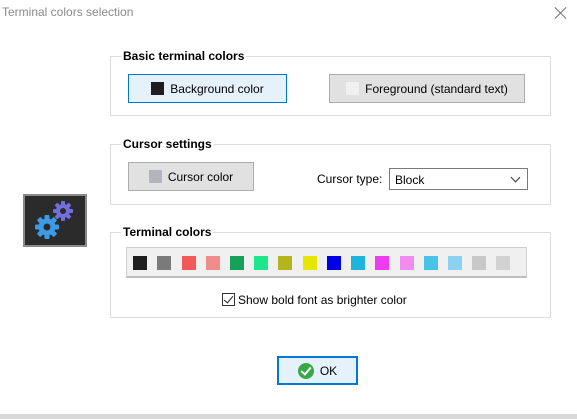 This screenshot has width=577, height=419. What do you see at coordinates (200, 176) in the screenshot?
I see `cursor-color-label: Cursor color` at bounding box center [200, 176].